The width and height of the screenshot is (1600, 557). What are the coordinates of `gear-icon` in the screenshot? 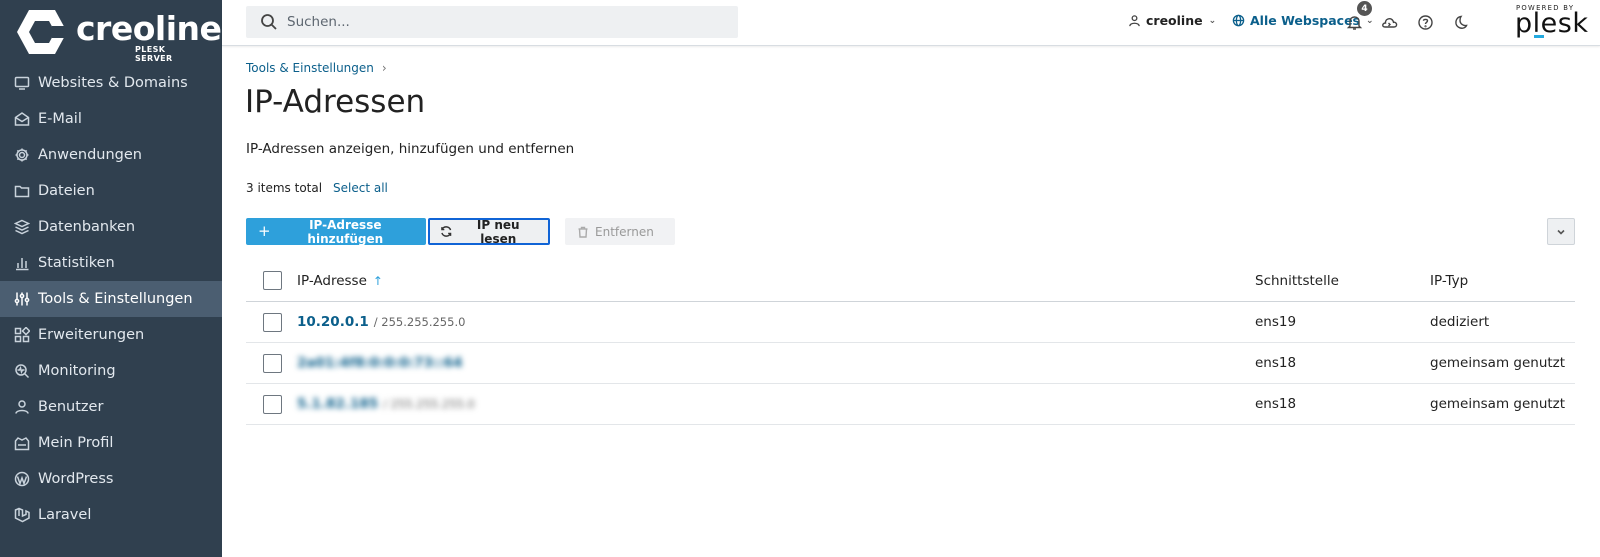 It's located at (22, 155).